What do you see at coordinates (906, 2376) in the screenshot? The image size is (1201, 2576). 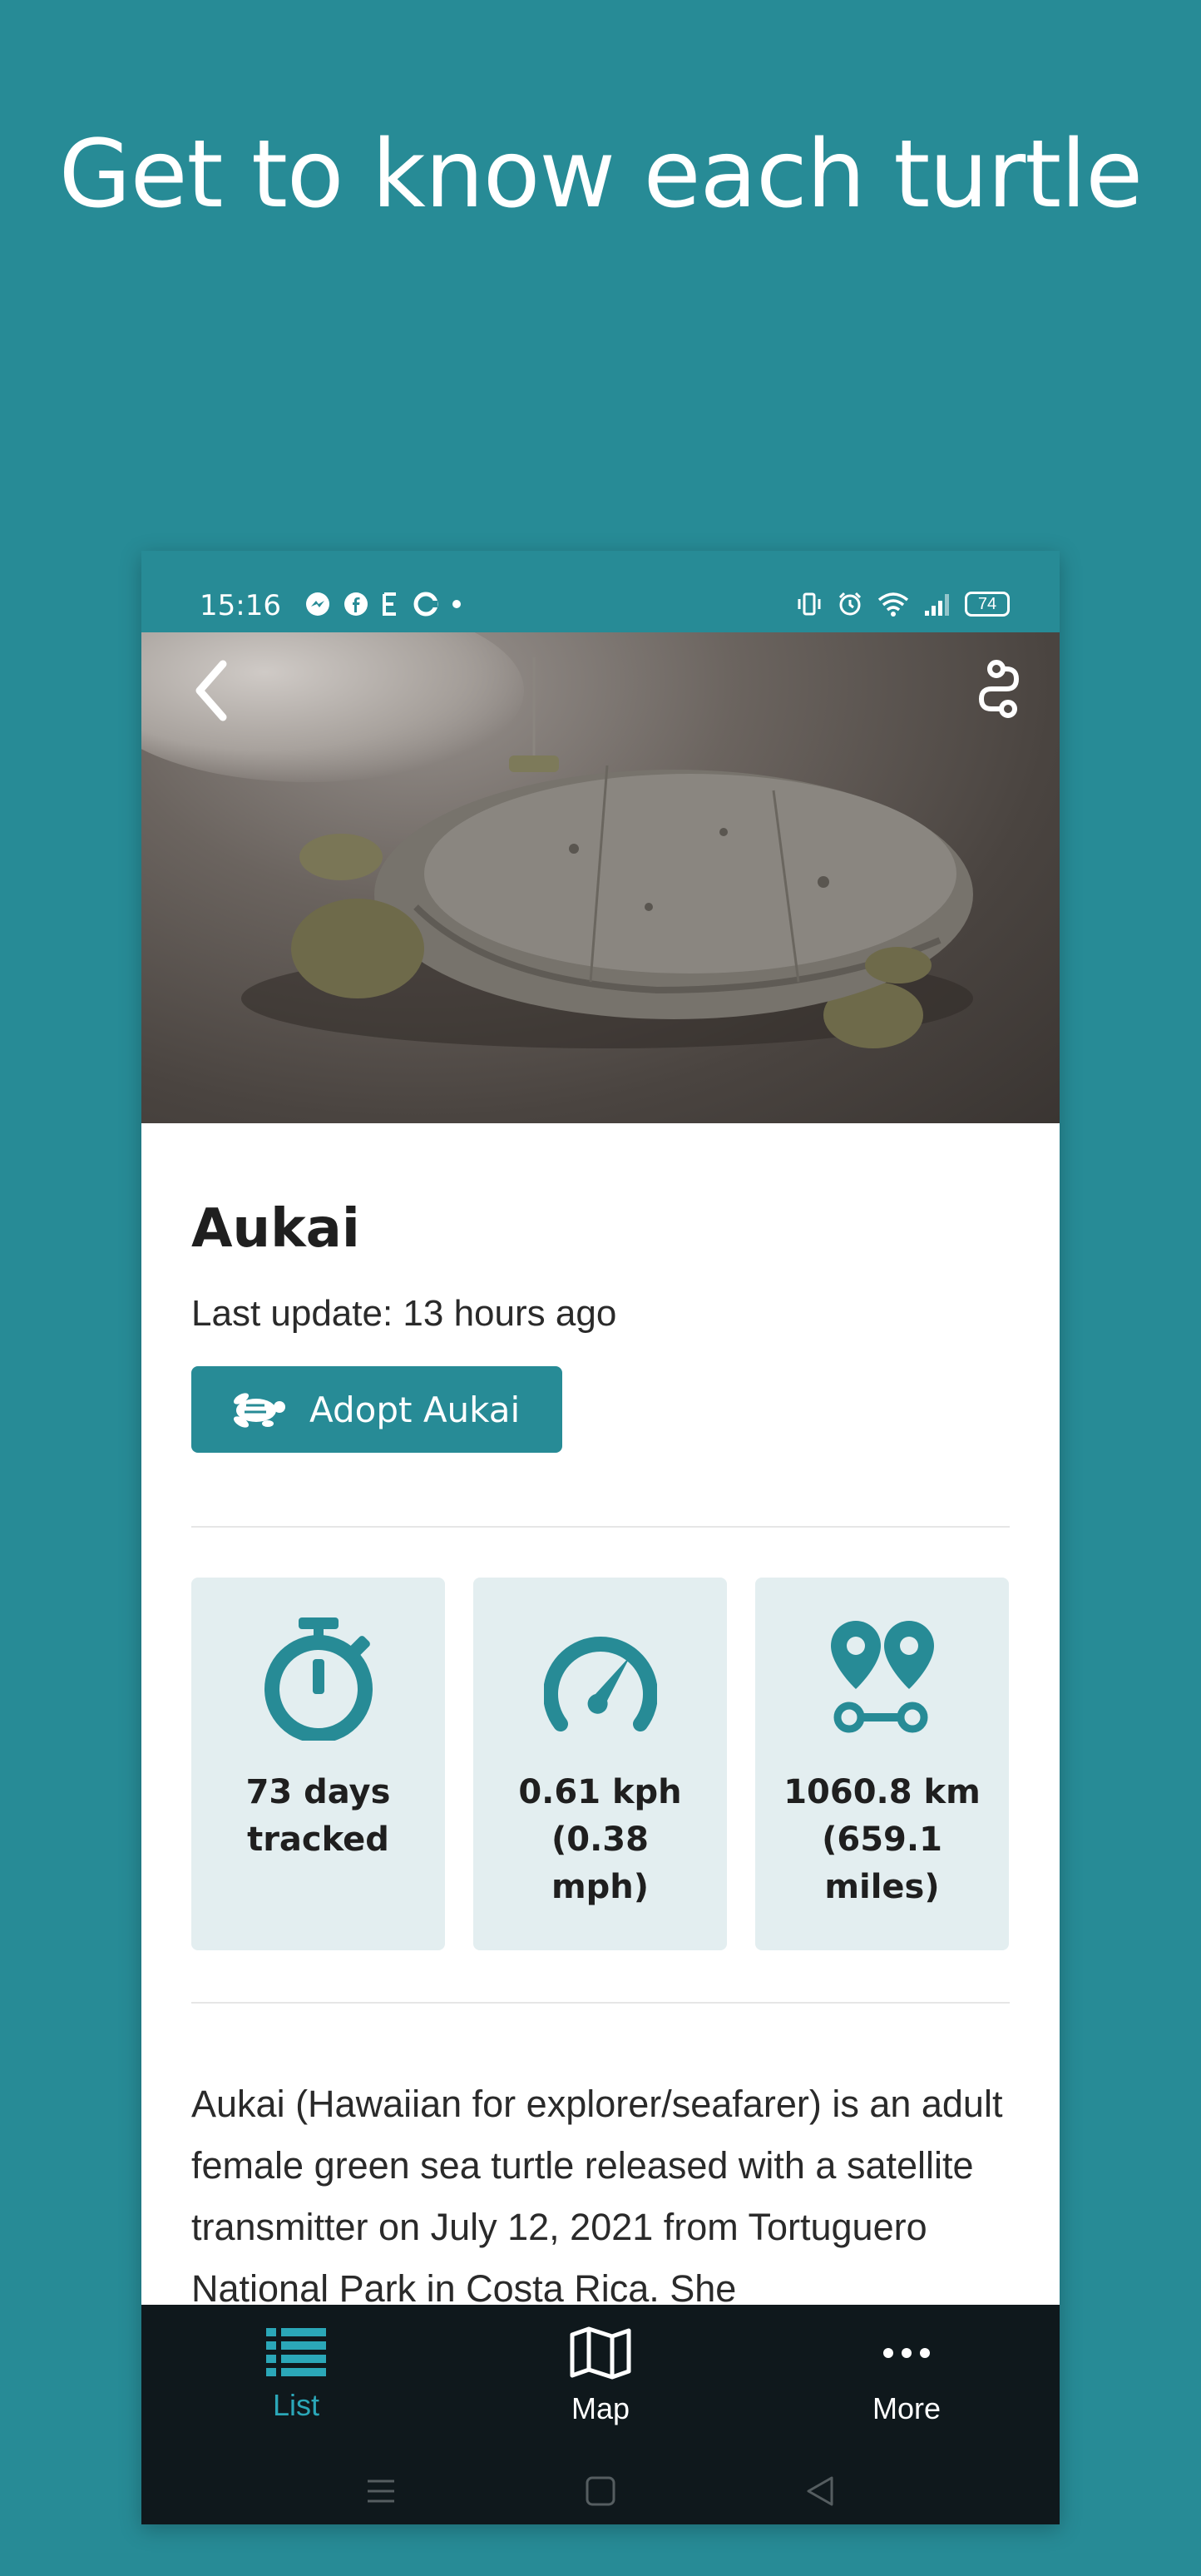 I see `nav-more-tab: More` at bounding box center [906, 2376].